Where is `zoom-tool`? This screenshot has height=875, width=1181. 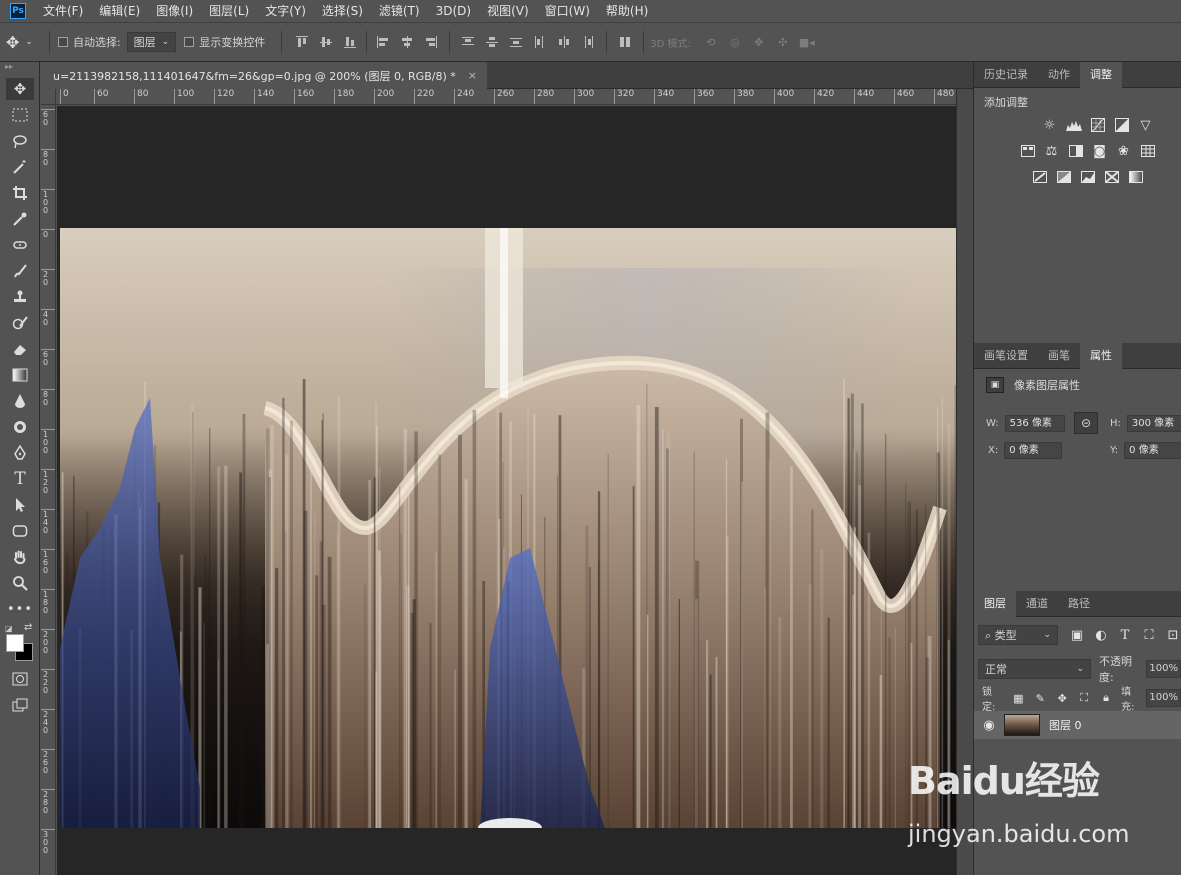
zoom-tool is located at coordinates (20, 583).